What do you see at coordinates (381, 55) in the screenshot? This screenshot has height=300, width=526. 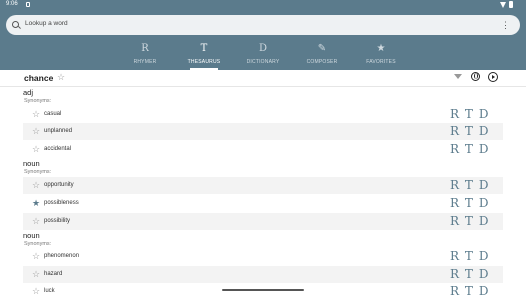 I see `tab-favorites: ★ FAVORITES` at bounding box center [381, 55].